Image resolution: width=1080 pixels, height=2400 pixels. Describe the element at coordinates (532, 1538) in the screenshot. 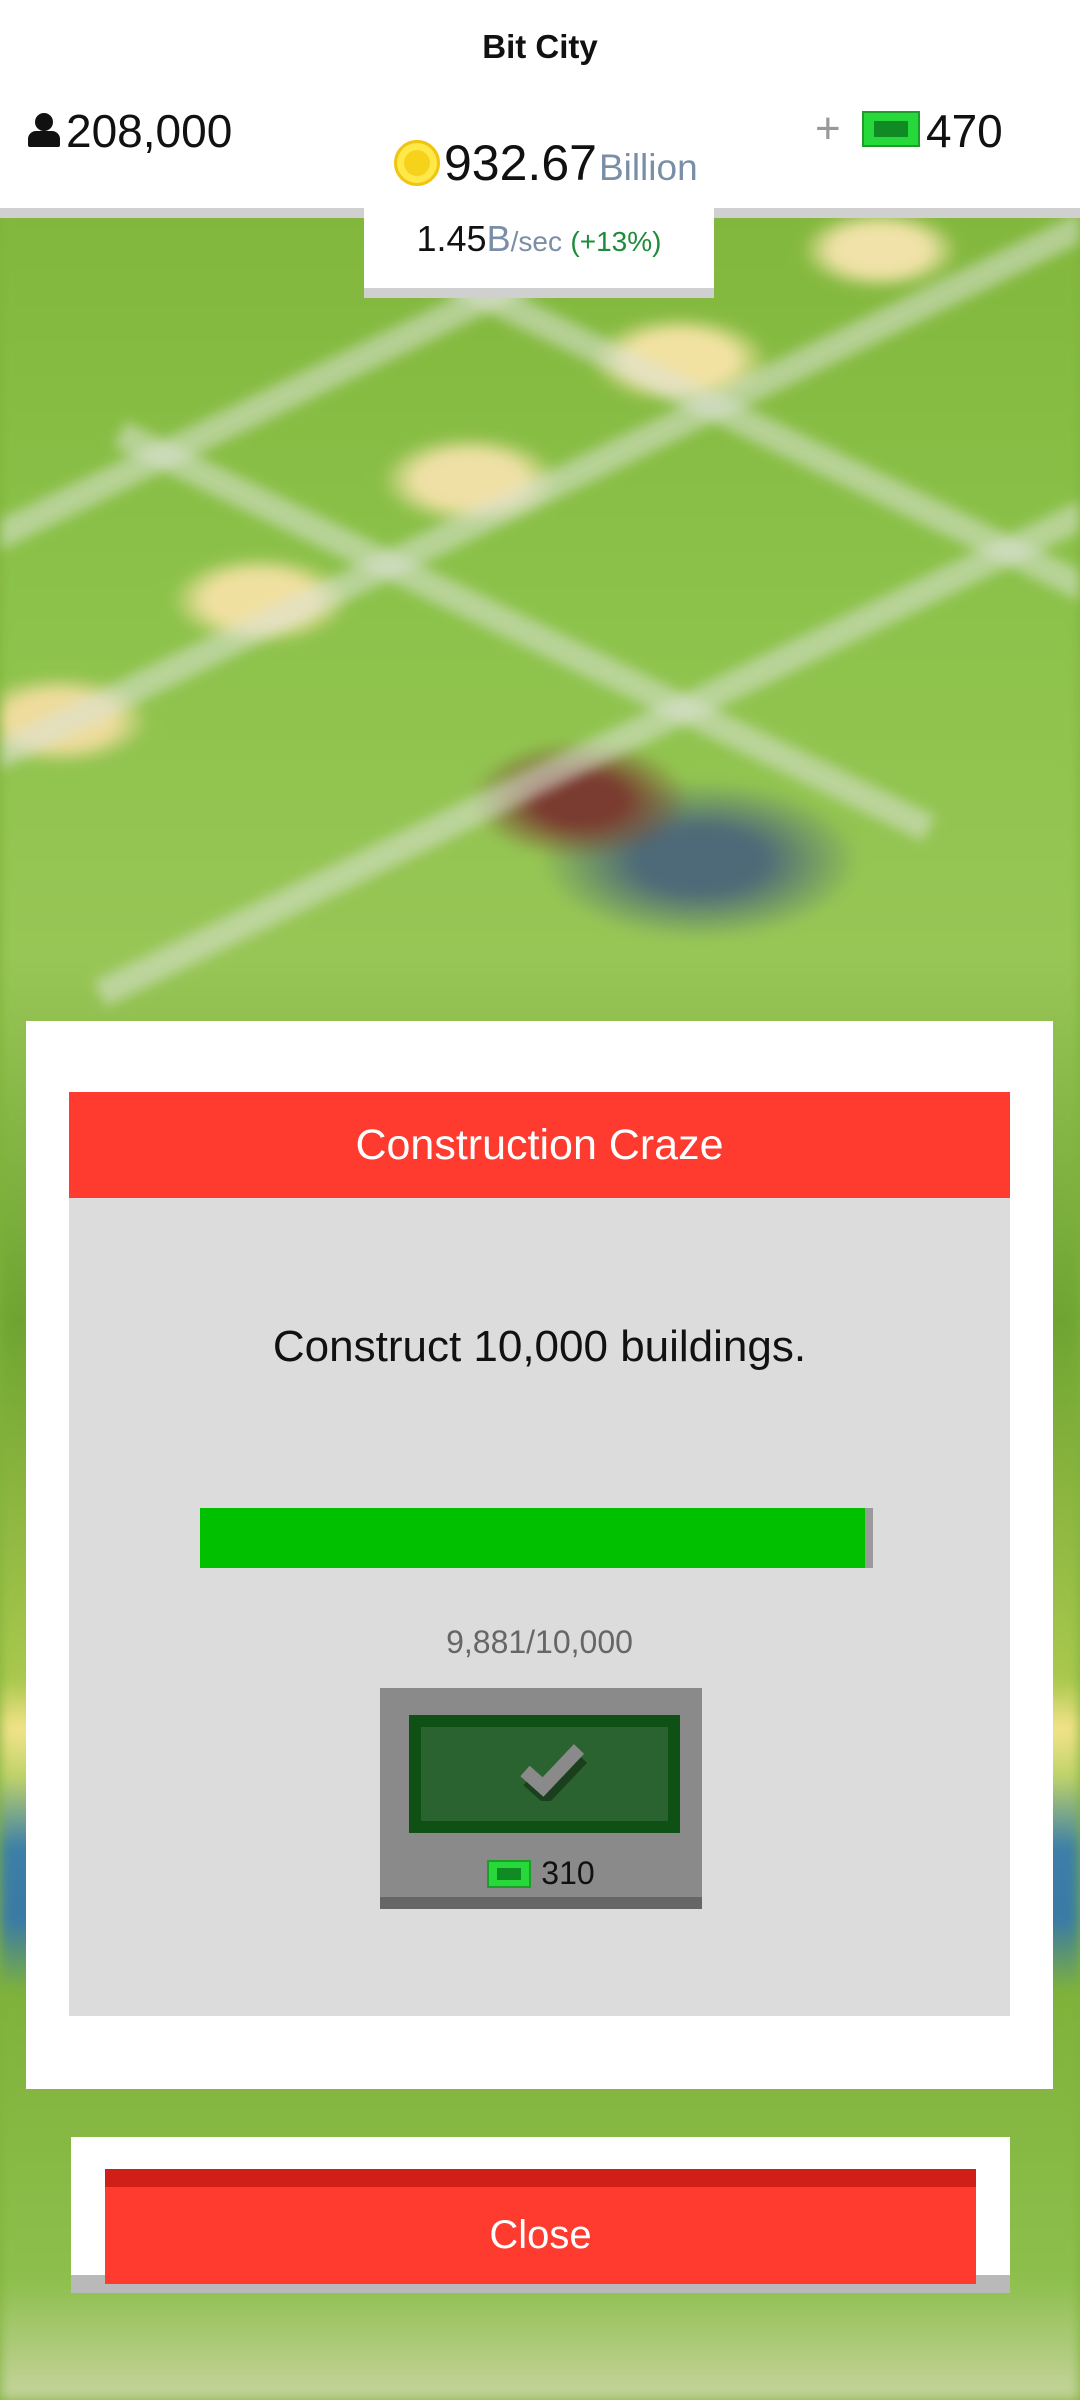

I see `progress-fill` at that location.